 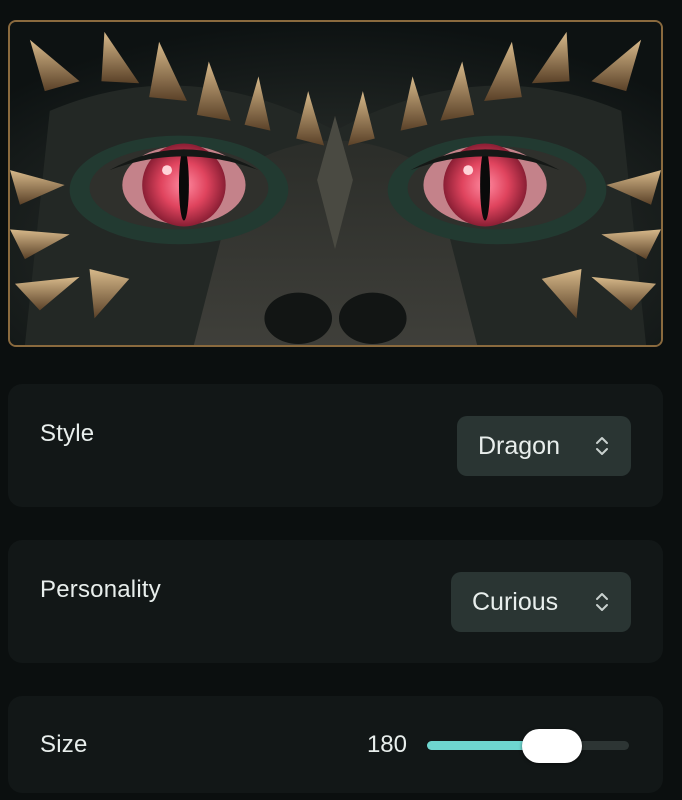 I want to click on size-setting-card: Size 180, so click(x=335, y=744).